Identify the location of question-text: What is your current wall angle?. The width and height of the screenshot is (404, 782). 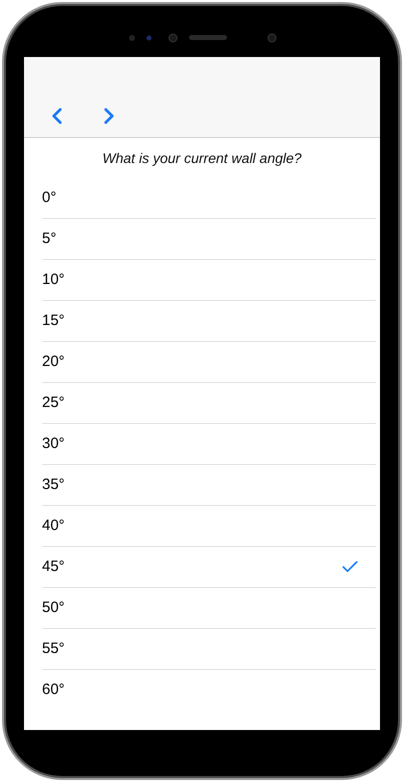
(202, 158).